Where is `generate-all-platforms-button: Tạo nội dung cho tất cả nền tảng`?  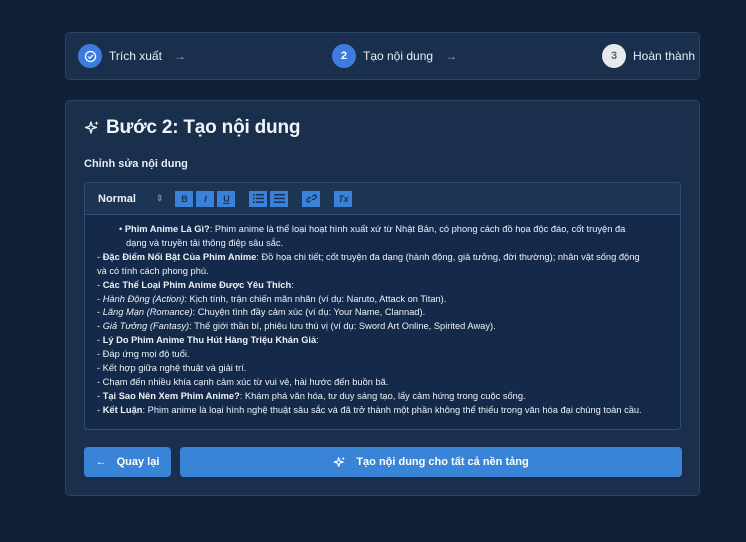
generate-all-platforms-button: Tạo nội dung cho tất cả nền tảng is located at coordinates (431, 462).